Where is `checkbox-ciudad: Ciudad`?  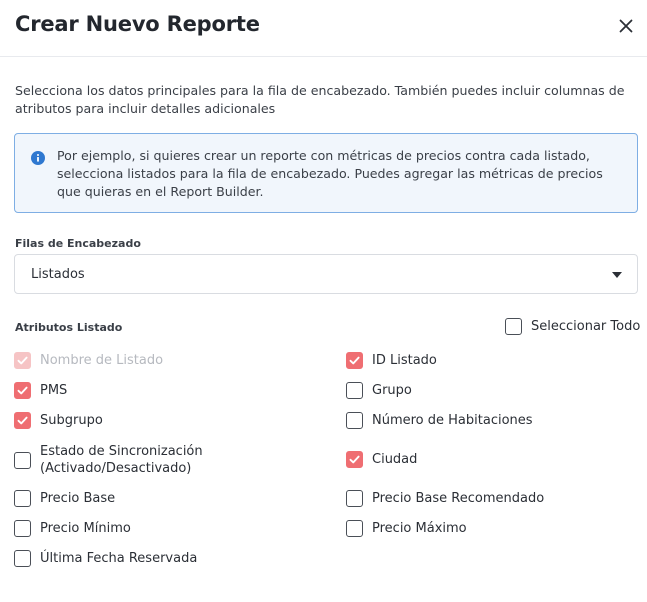 checkbox-ciudad: Ciudad is located at coordinates (381, 459).